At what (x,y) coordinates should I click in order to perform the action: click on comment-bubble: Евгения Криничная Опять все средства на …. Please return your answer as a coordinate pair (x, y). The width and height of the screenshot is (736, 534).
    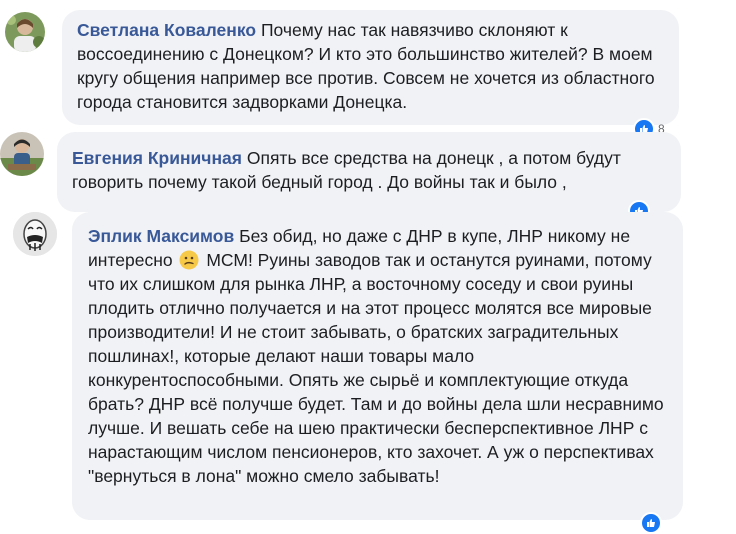
    Looking at the image, I should click on (369, 172).